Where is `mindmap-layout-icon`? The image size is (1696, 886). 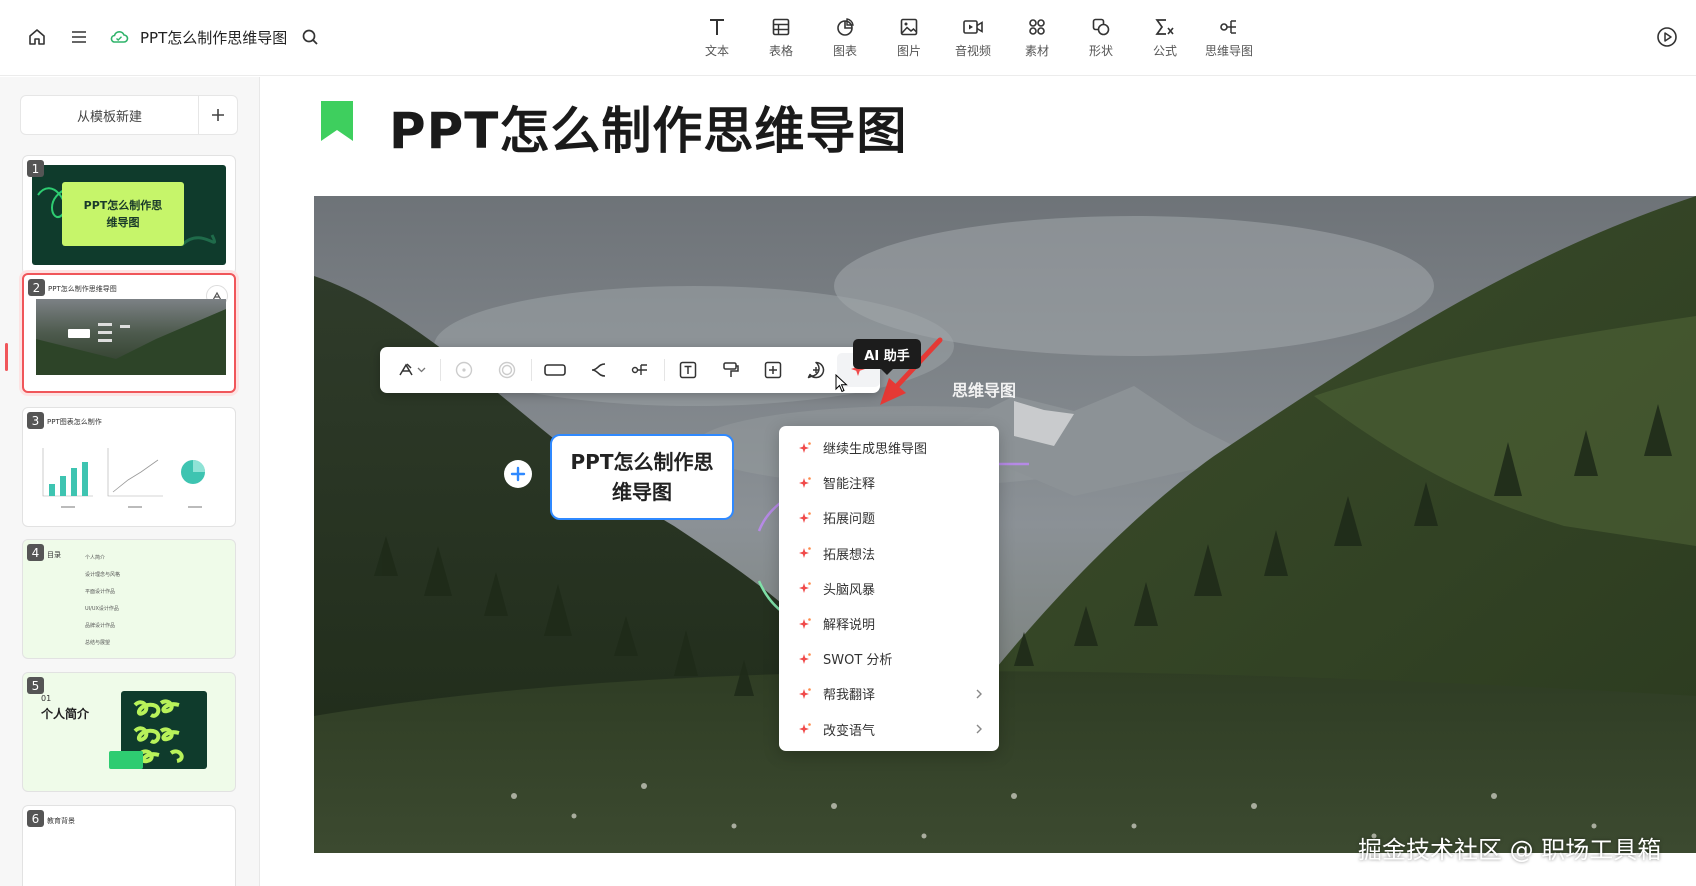
mindmap-layout-icon is located at coordinates (640, 369).